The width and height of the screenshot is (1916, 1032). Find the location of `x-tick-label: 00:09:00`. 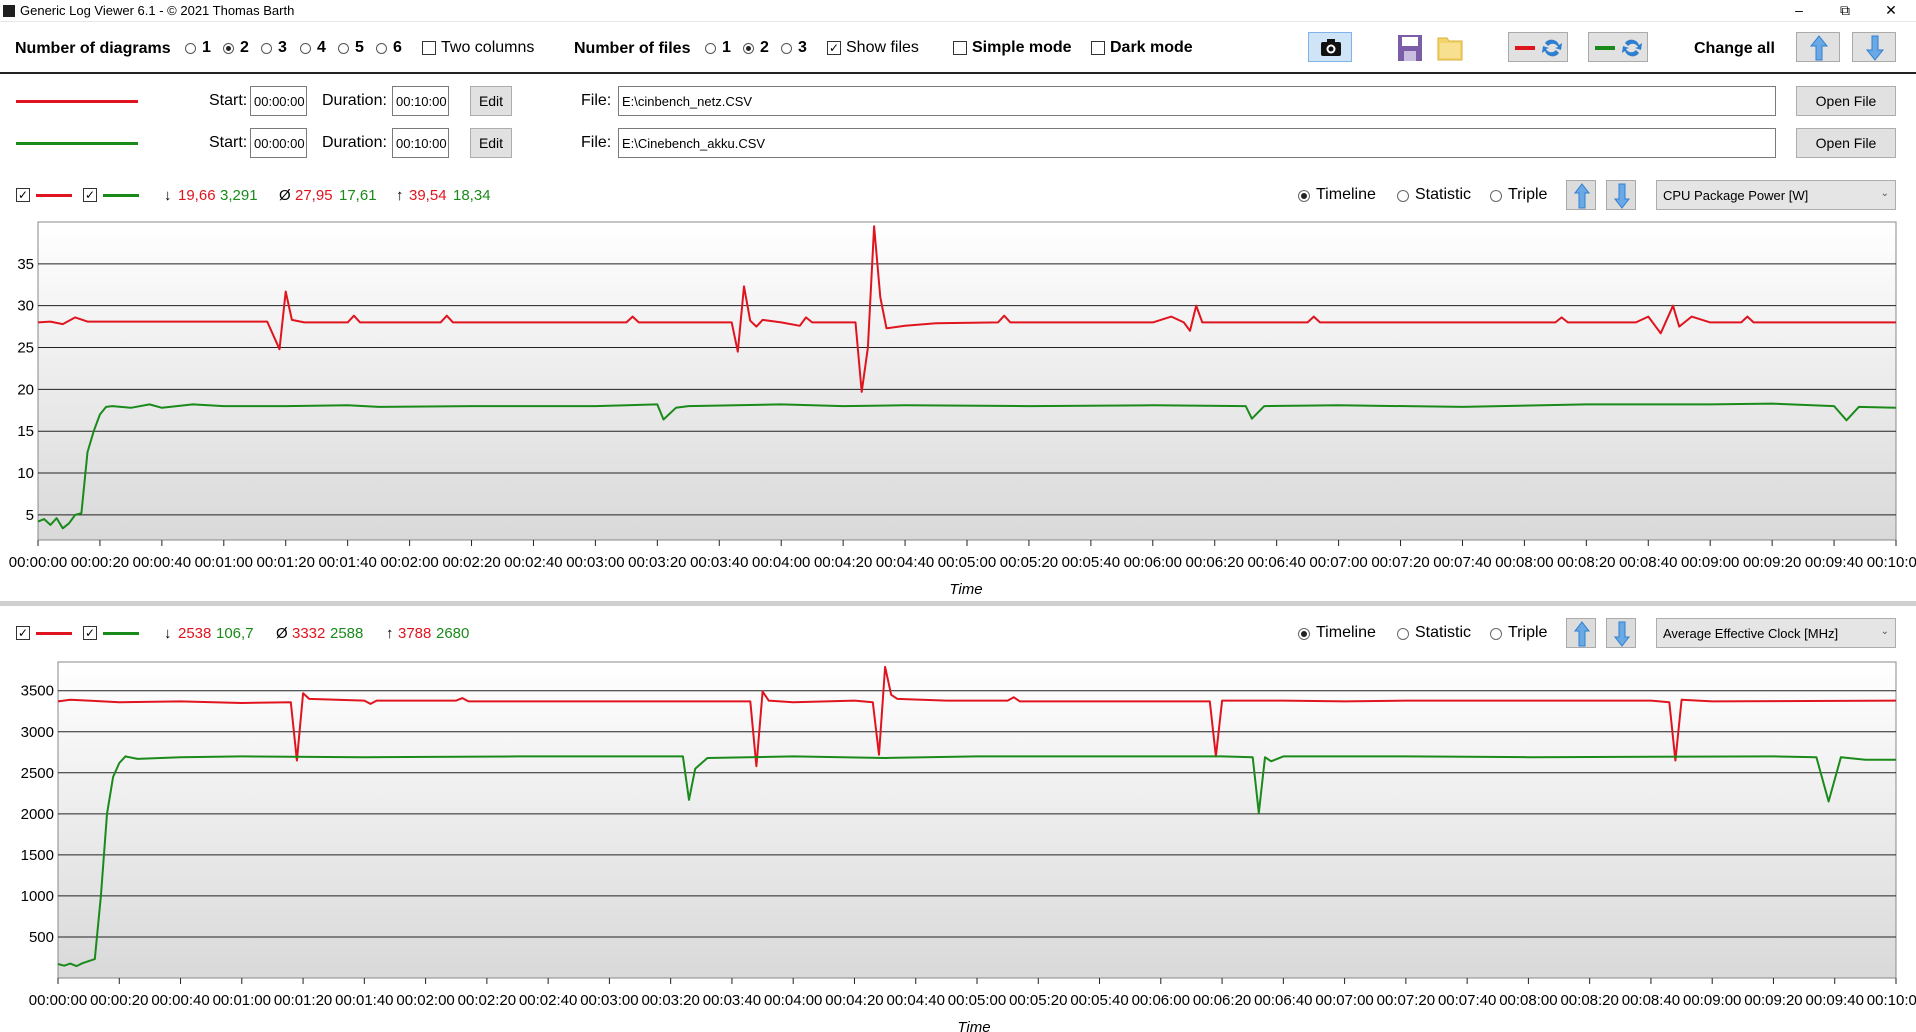

x-tick-label: 00:09:00 is located at coordinates (1710, 562).